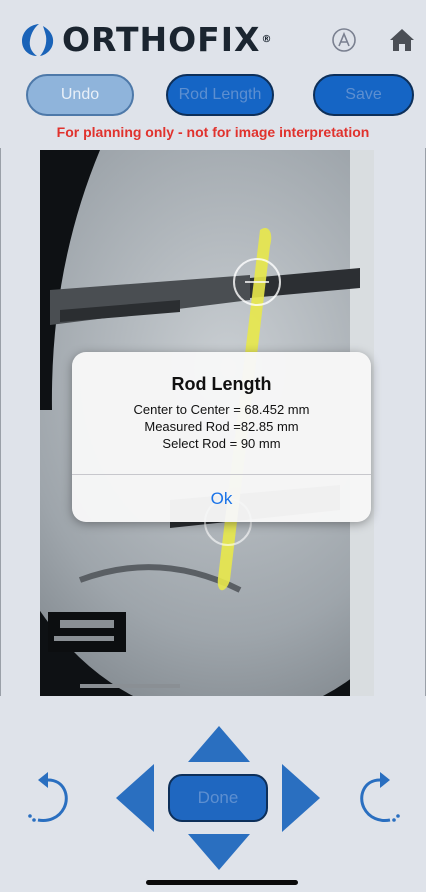 Image resolution: width=426 pixels, height=892 pixels. Describe the element at coordinates (80, 95) in the screenshot. I see `undo-button: Undo` at that location.